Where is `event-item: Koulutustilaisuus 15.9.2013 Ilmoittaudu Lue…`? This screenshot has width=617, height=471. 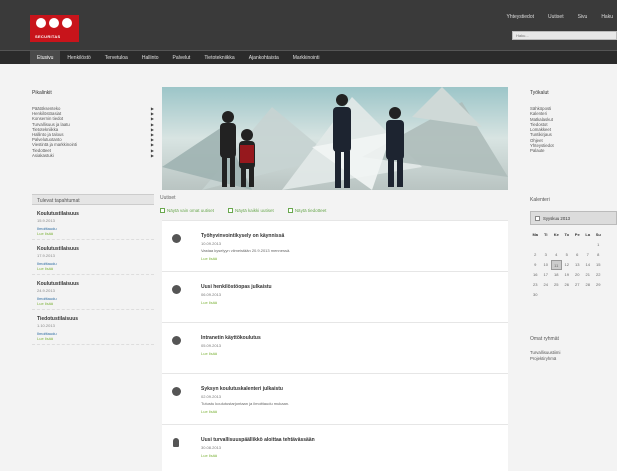 event-item: Koulutustilaisuus 15.9.2013 Ilmoittaudu Lue… is located at coordinates (93, 222).